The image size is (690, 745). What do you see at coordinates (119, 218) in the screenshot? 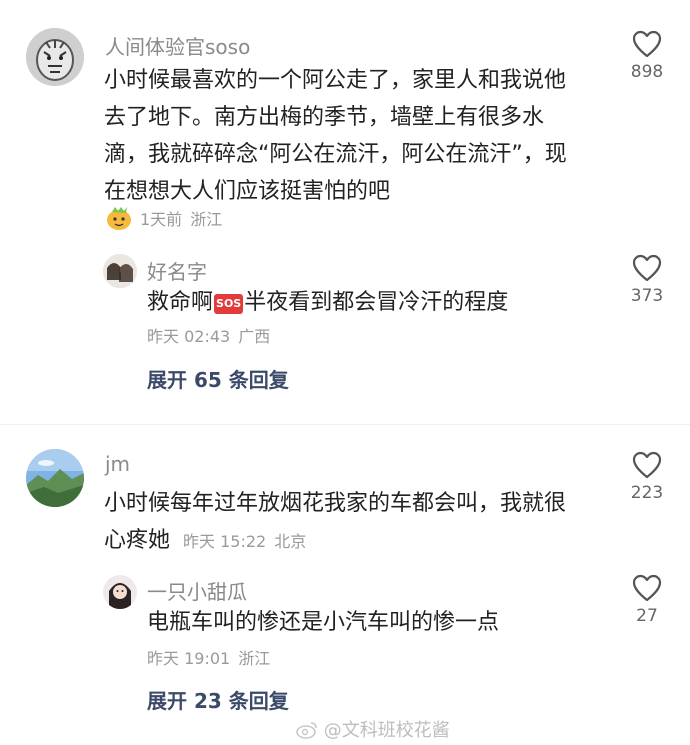
I see `emoji-badge-icon` at bounding box center [119, 218].